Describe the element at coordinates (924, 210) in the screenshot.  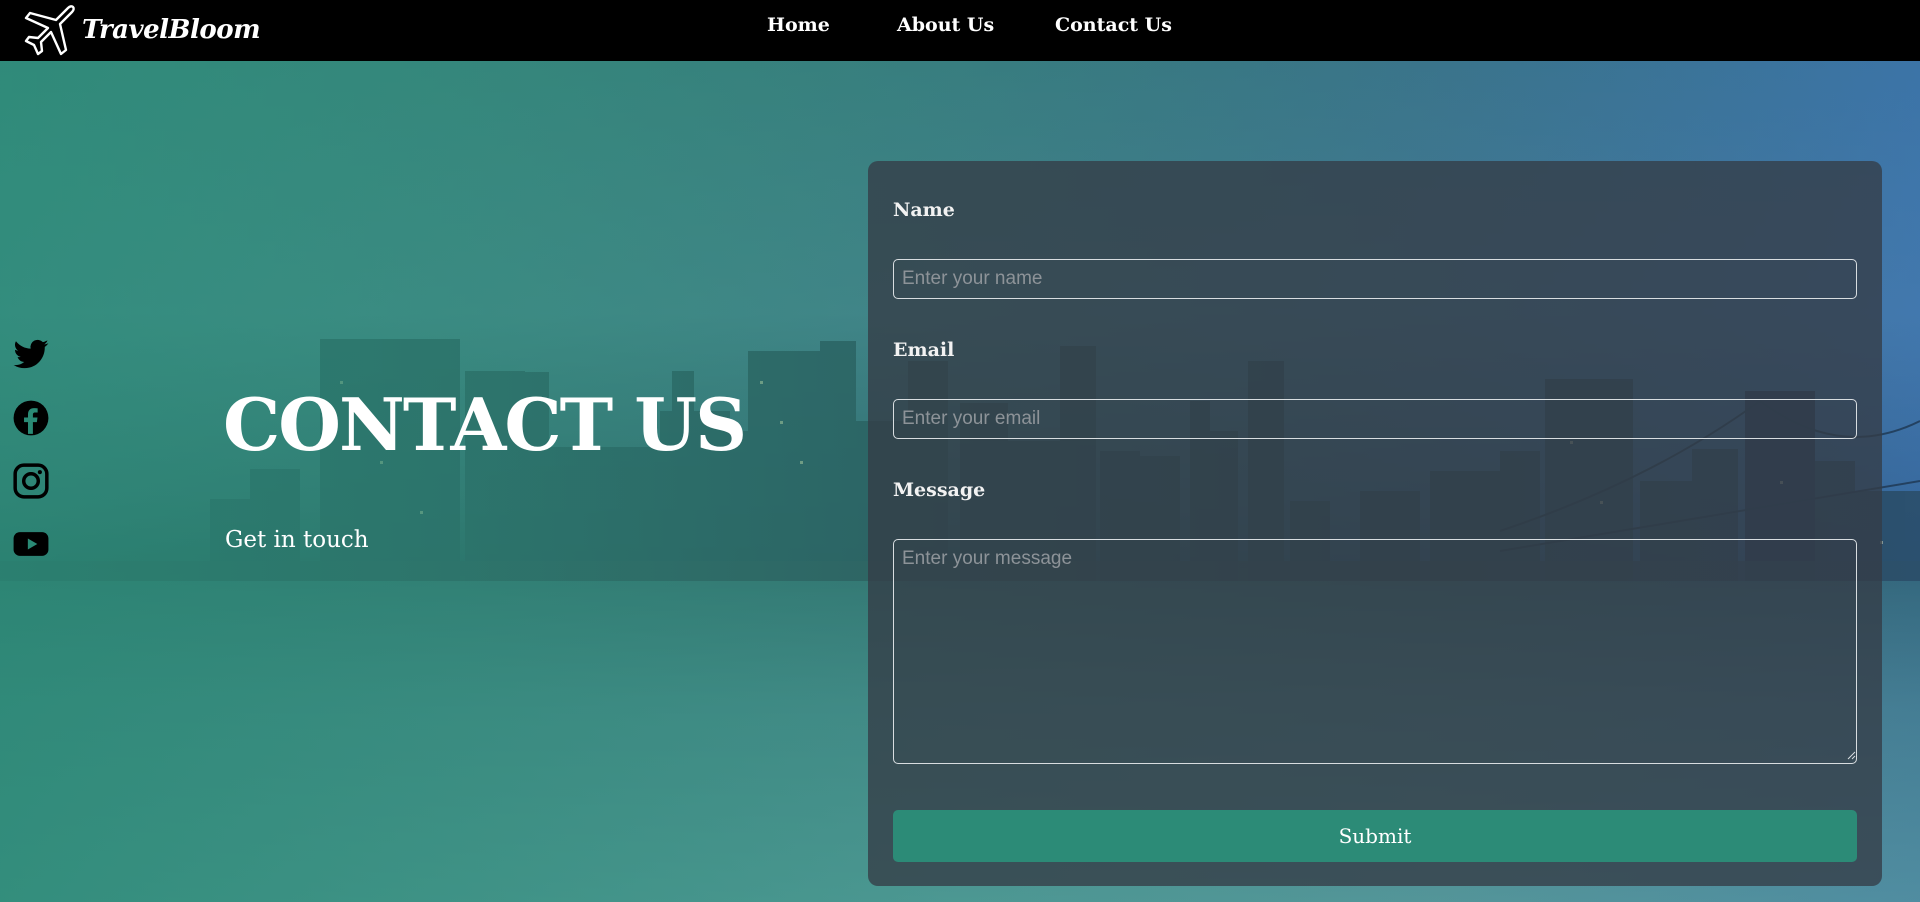
I see `name-label: Name` at that location.